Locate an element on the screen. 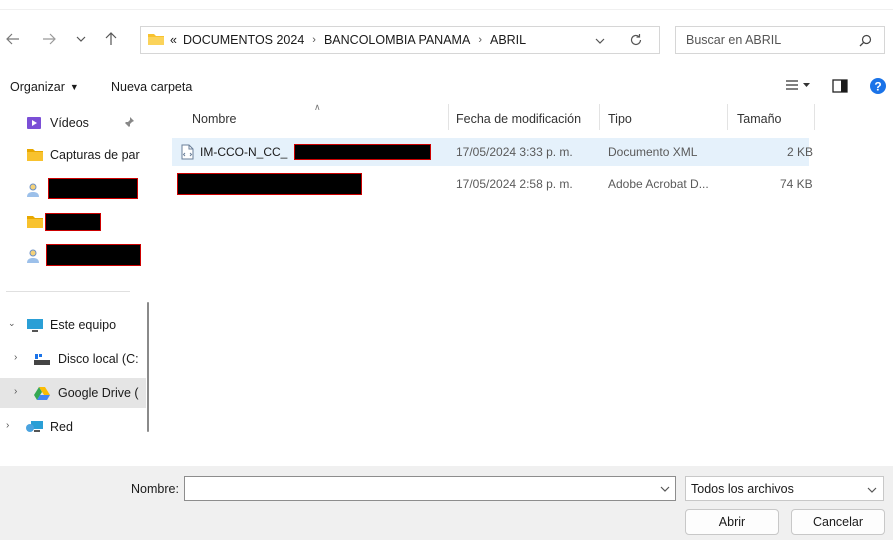 The width and height of the screenshot is (893, 540). breadcrumb-overflow: « is located at coordinates (173, 40).